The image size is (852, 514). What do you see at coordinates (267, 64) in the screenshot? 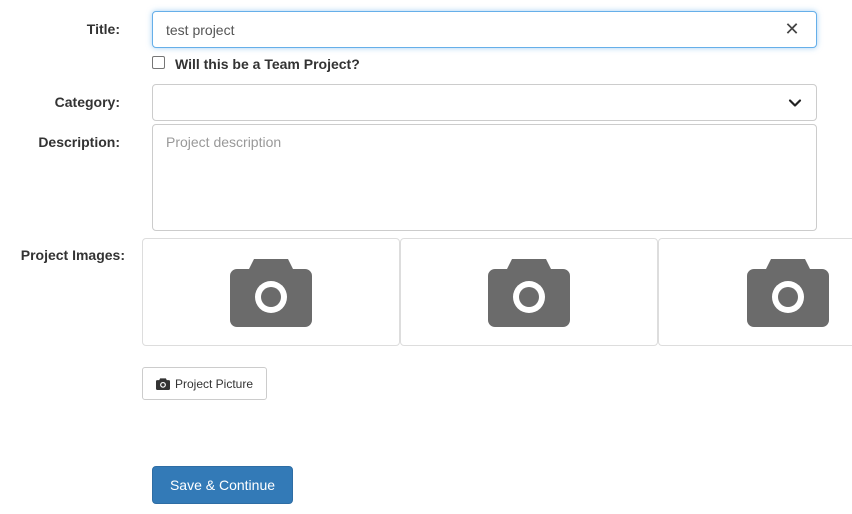
I see `team-project-label: Will this be a Team Project?` at bounding box center [267, 64].